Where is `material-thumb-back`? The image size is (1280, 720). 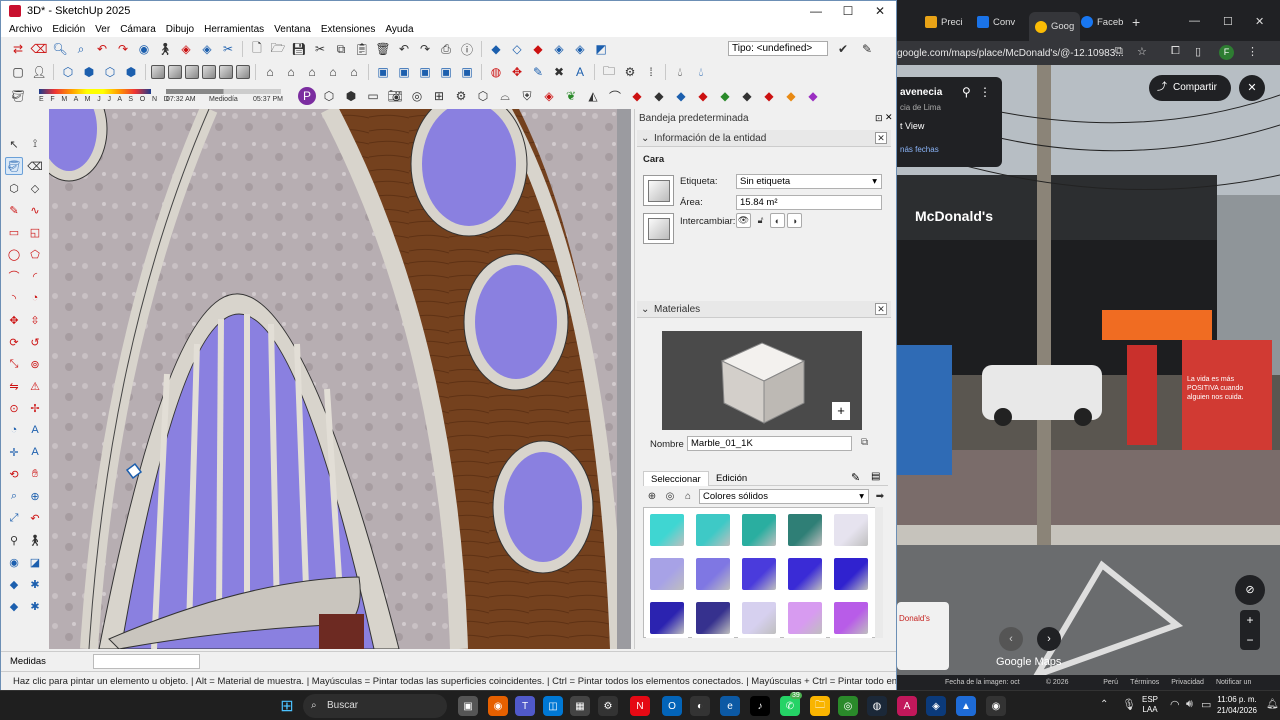
material-thumb-back is located at coordinates (658, 228).